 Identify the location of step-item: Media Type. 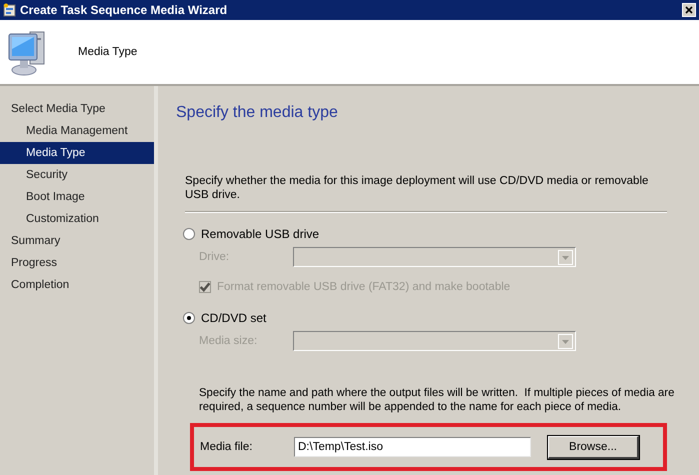
(77, 153).